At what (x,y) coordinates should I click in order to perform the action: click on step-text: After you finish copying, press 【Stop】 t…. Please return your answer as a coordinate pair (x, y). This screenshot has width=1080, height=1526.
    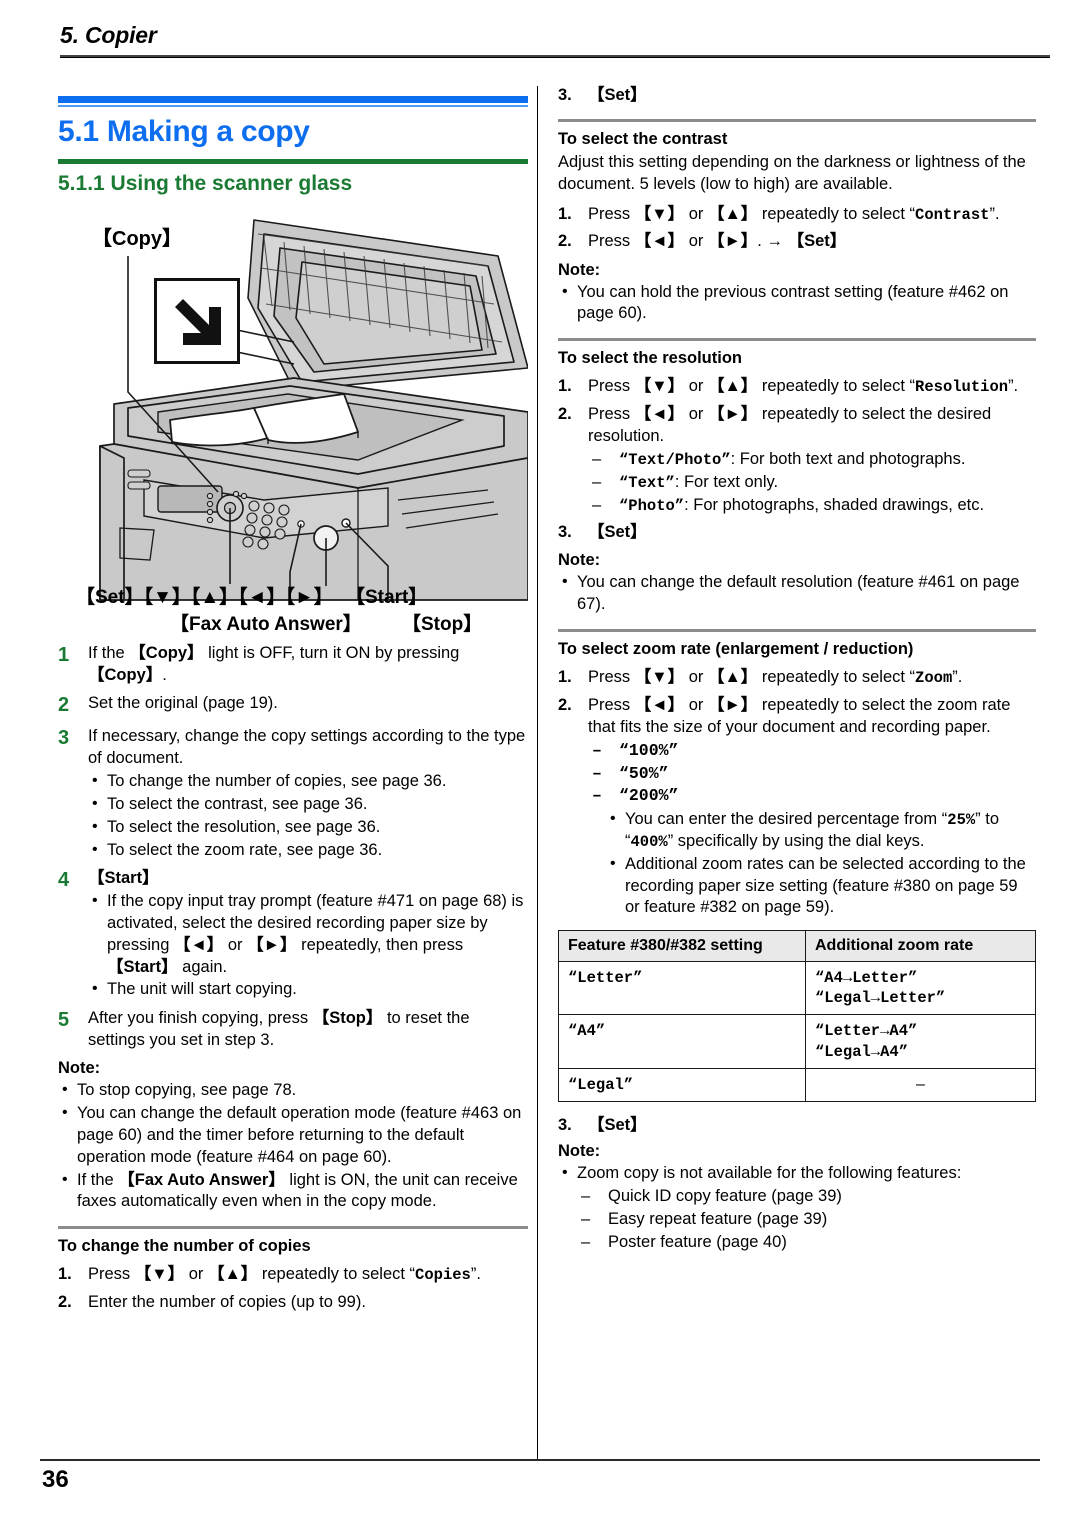
    Looking at the image, I should click on (308, 1029).